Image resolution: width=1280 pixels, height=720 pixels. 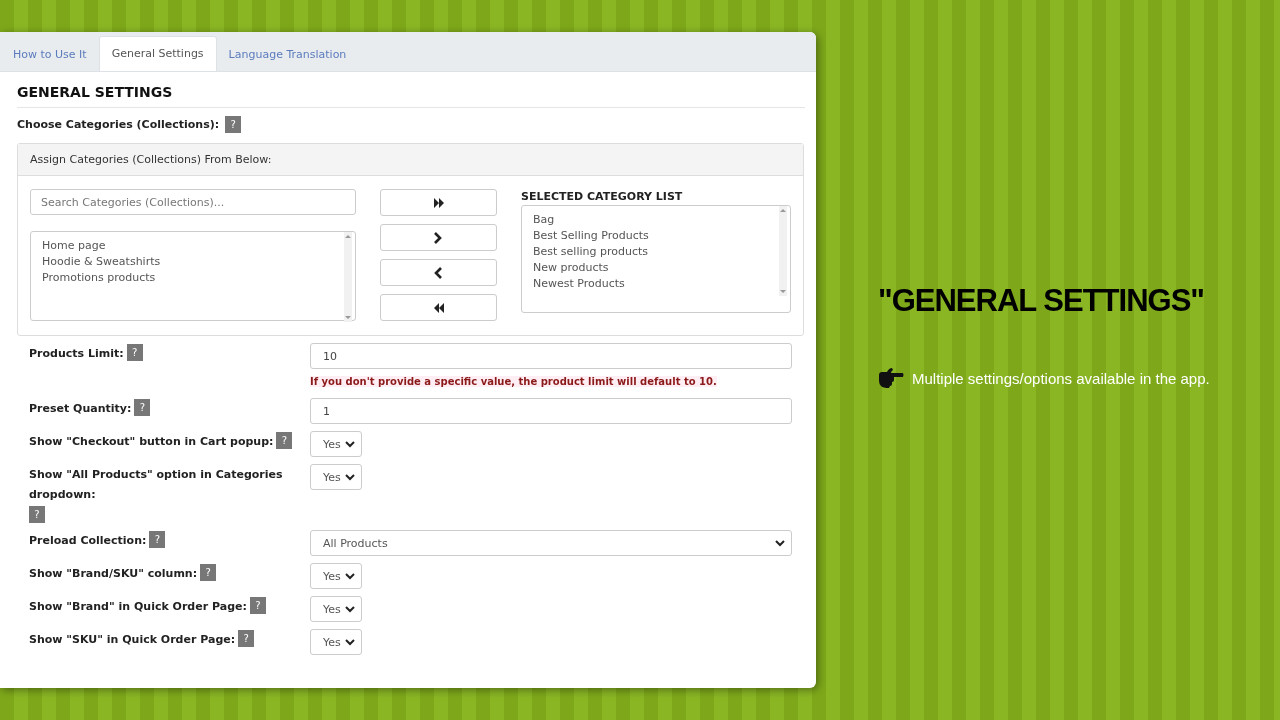 I want to click on field-label: Choose Categories (Collections):, so click(x=118, y=124).